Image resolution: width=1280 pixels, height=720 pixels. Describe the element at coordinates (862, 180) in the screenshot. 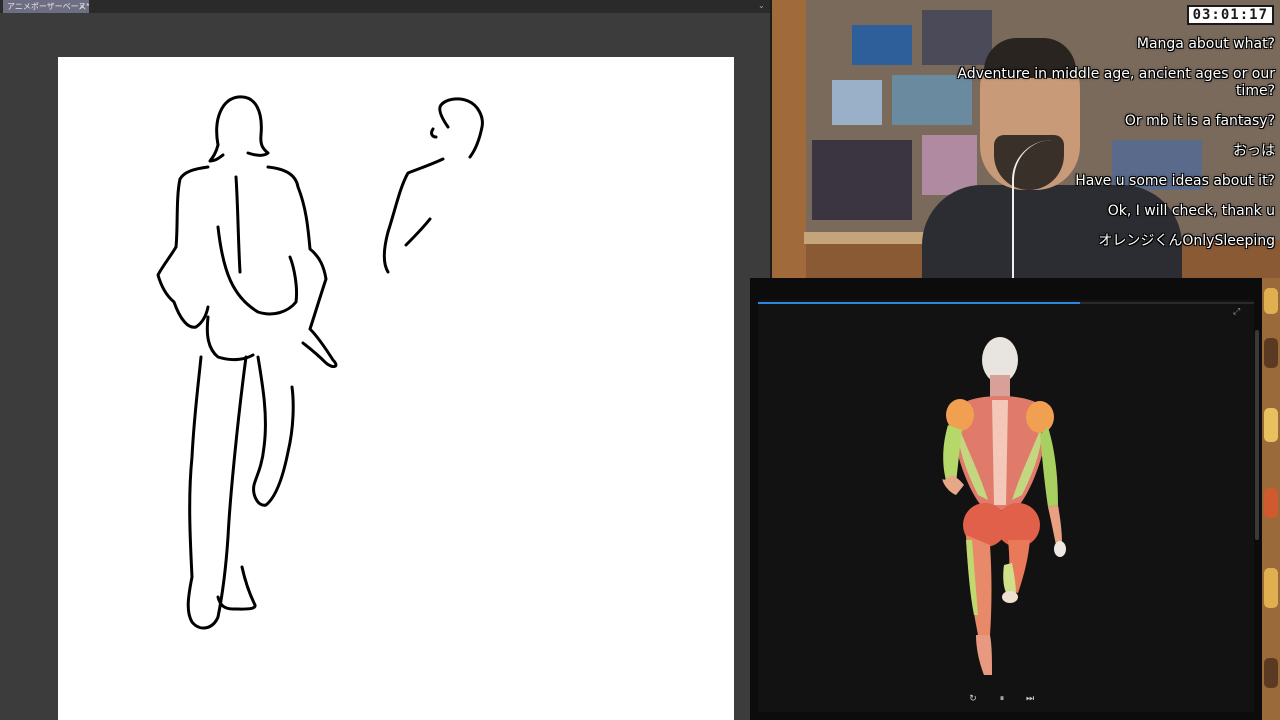

I see `marker-rack` at that location.